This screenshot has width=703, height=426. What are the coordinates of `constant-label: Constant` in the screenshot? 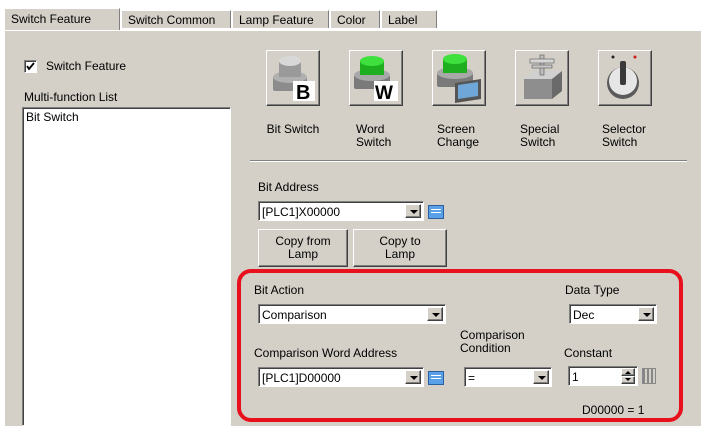 It's located at (588, 353).